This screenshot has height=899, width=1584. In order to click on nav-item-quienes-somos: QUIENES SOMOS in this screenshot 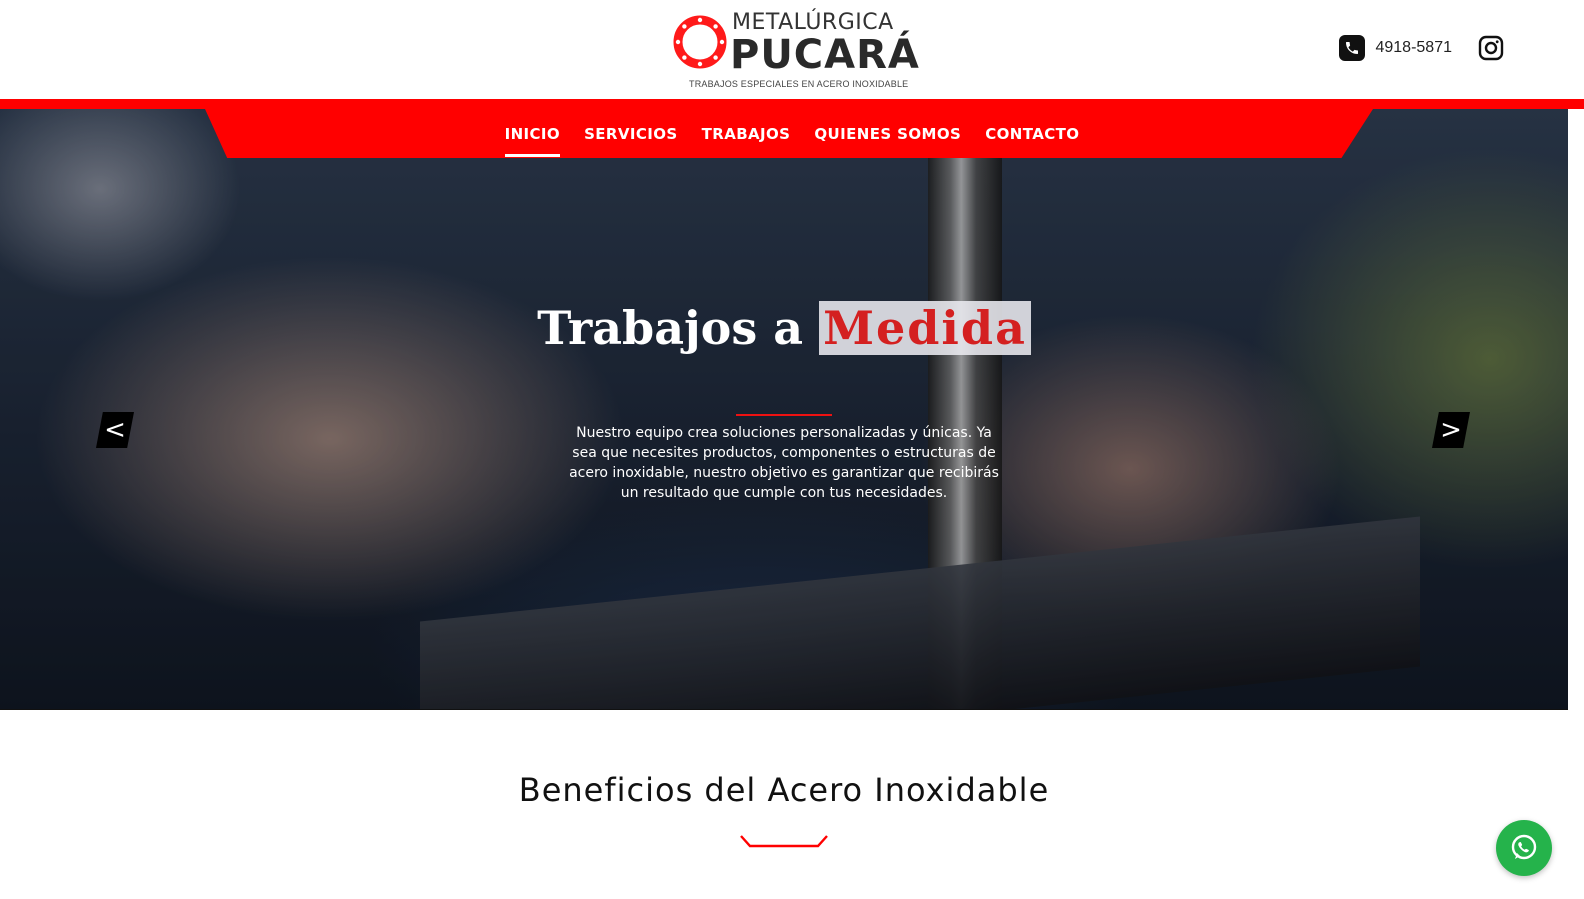, I will do `click(887, 134)`.